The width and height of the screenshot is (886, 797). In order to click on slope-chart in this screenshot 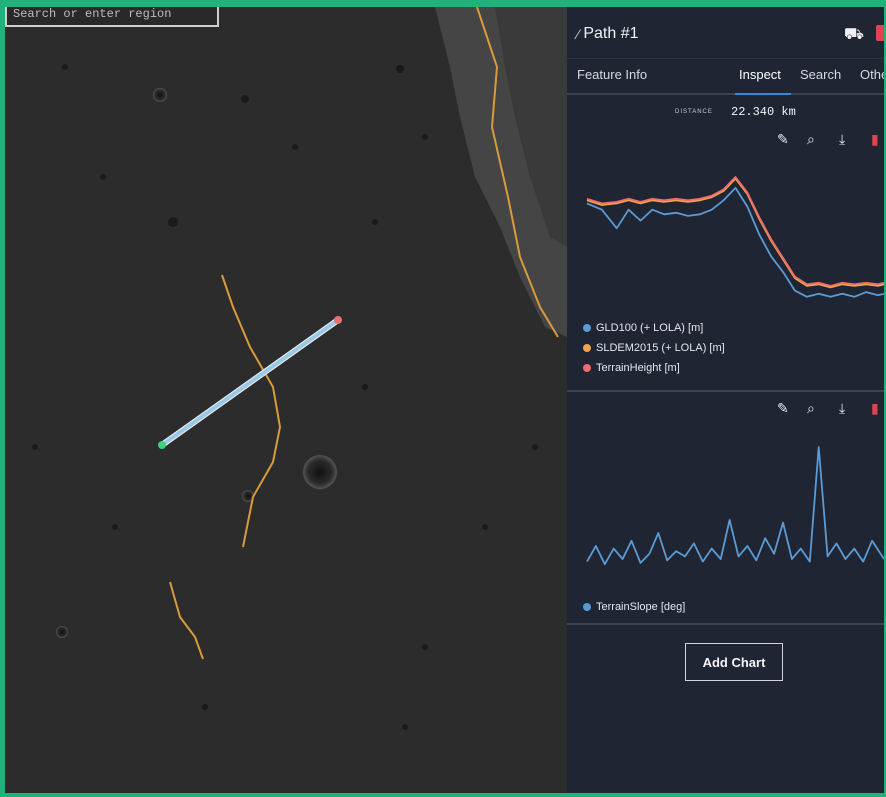, I will do `click(725, 507)`.